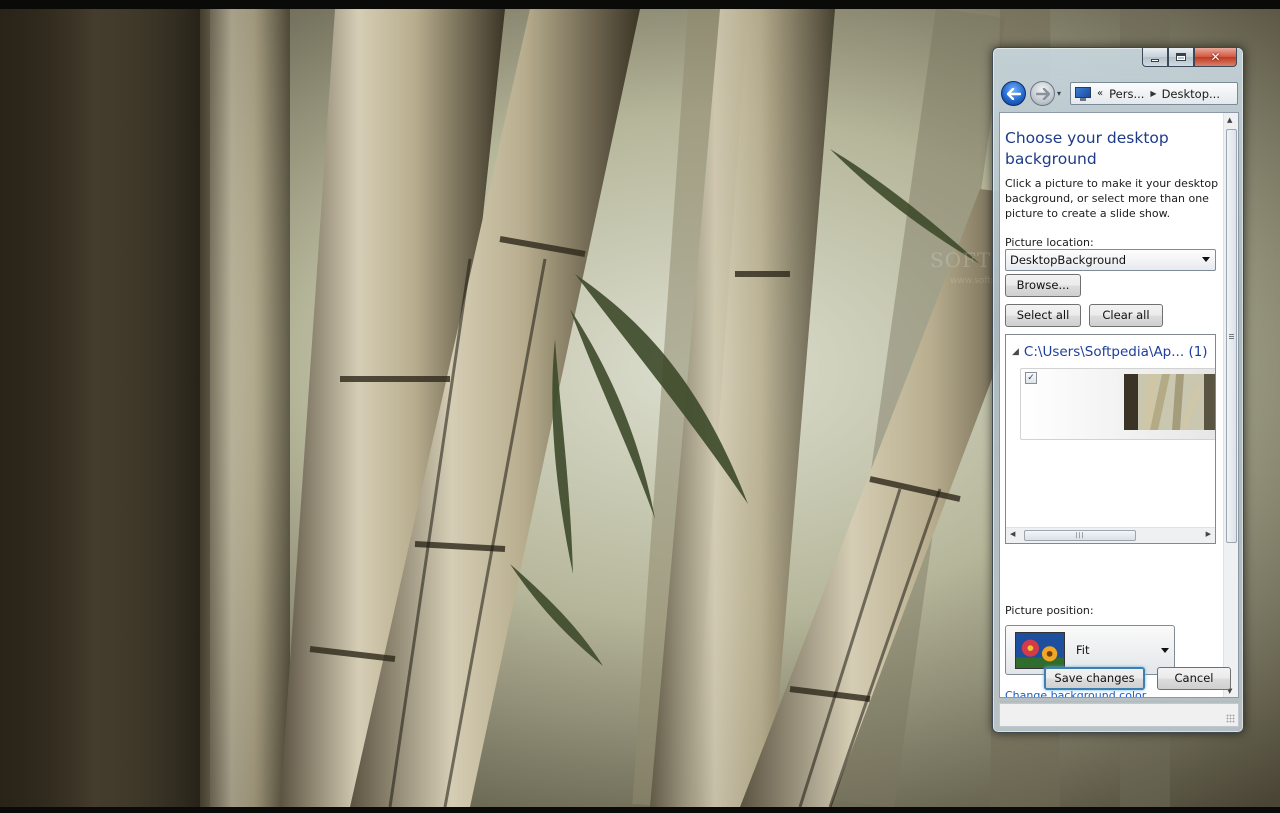 This screenshot has height=813, width=1280. I want to click on picture-position-value: Fit, so click(1083, 650).